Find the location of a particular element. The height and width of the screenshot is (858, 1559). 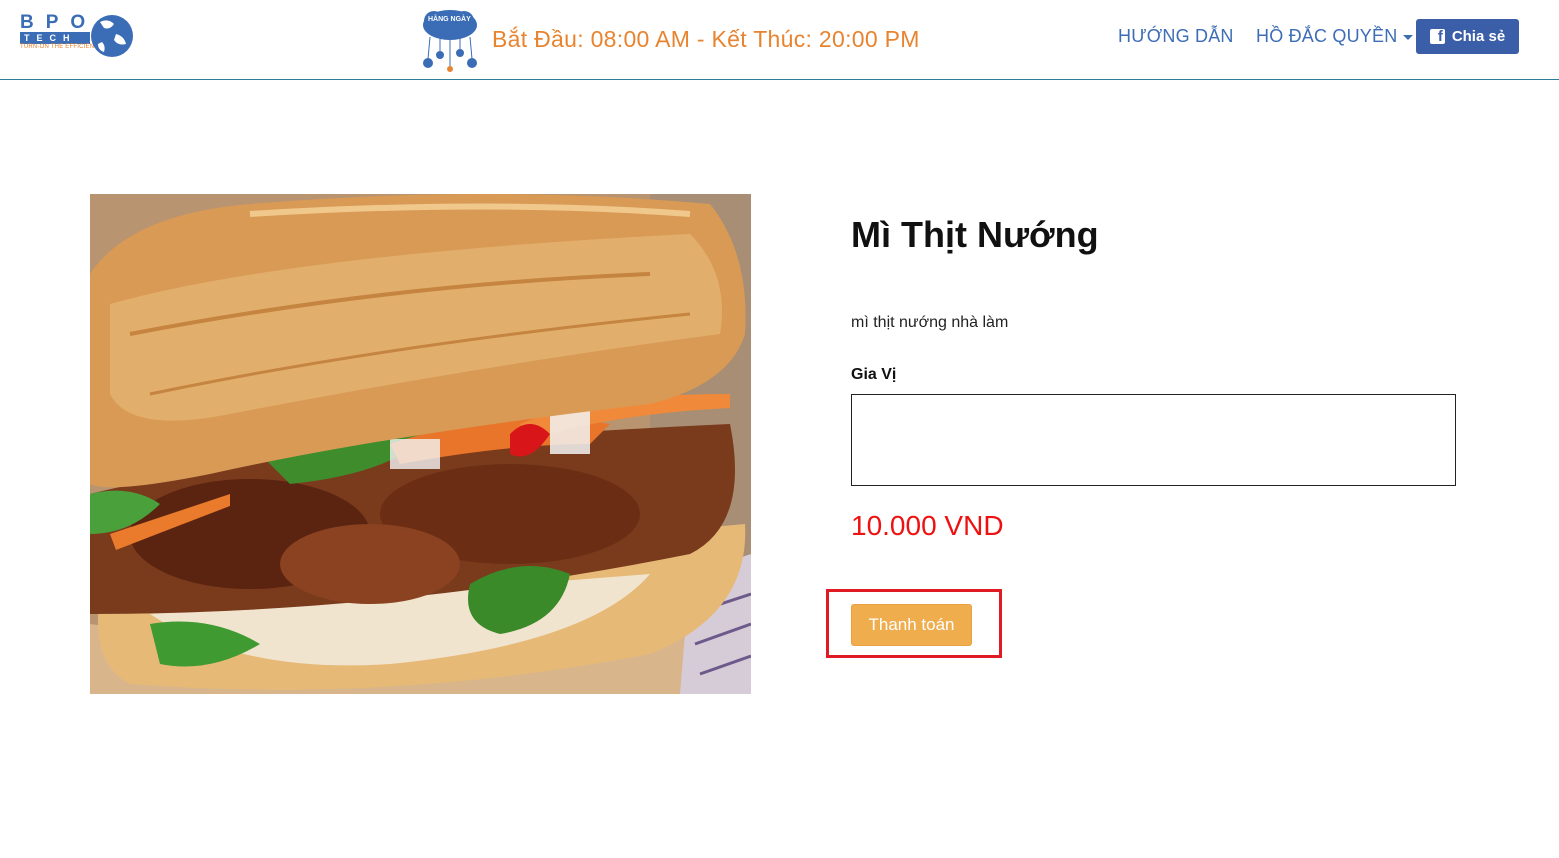

user-name-label: HỒ ĐẮC QUYỀN is located at coordinates (1327, 36).